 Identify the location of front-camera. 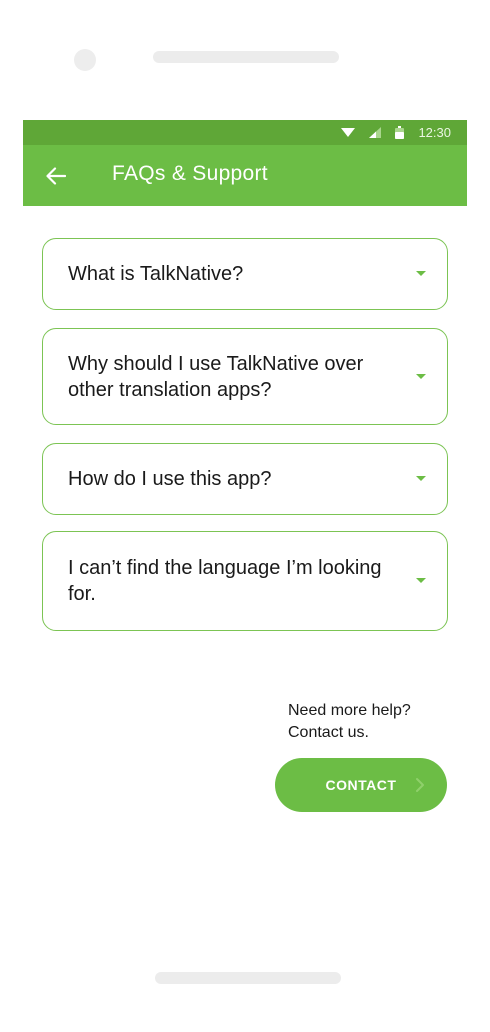
(85, 60).